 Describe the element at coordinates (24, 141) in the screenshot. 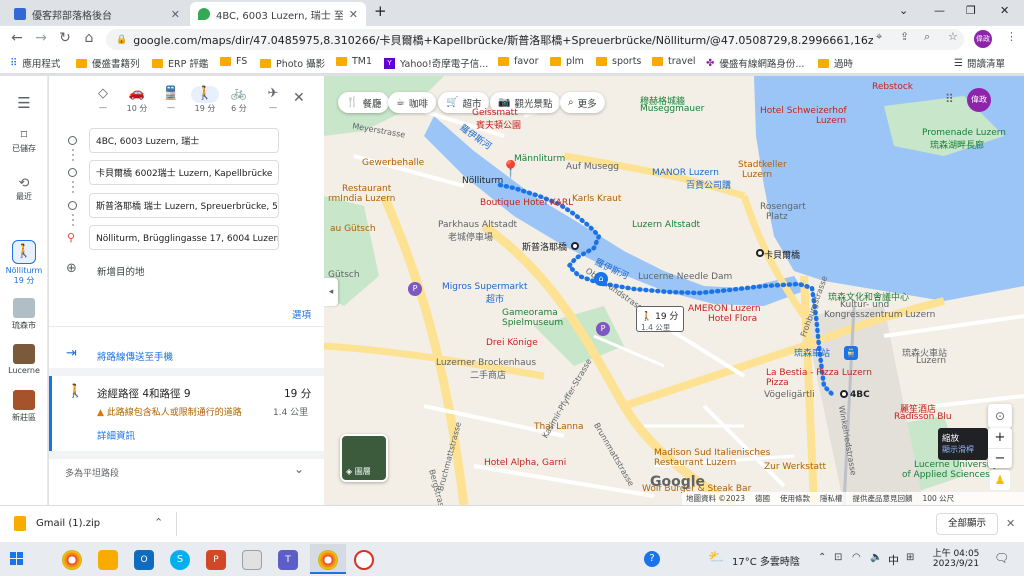

I see `rail-saved: ⌑ 已儲存` at that location.